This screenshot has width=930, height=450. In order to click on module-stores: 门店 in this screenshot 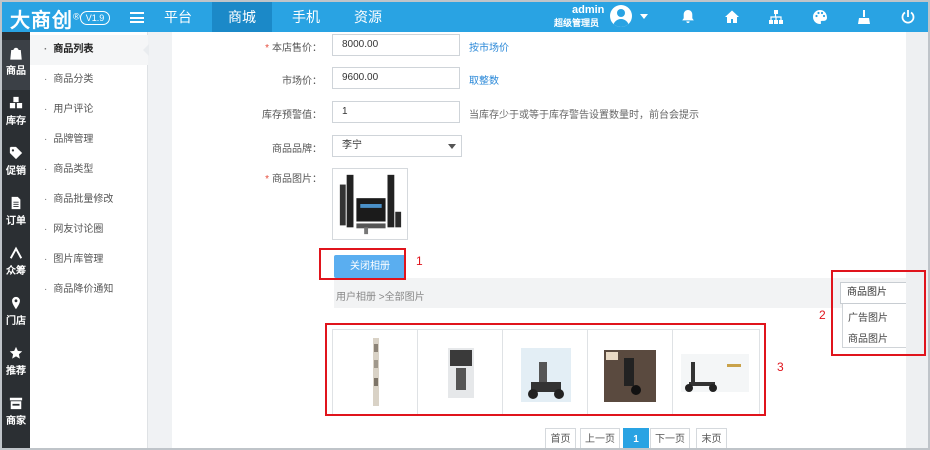, I will do `click(16, 315)`.